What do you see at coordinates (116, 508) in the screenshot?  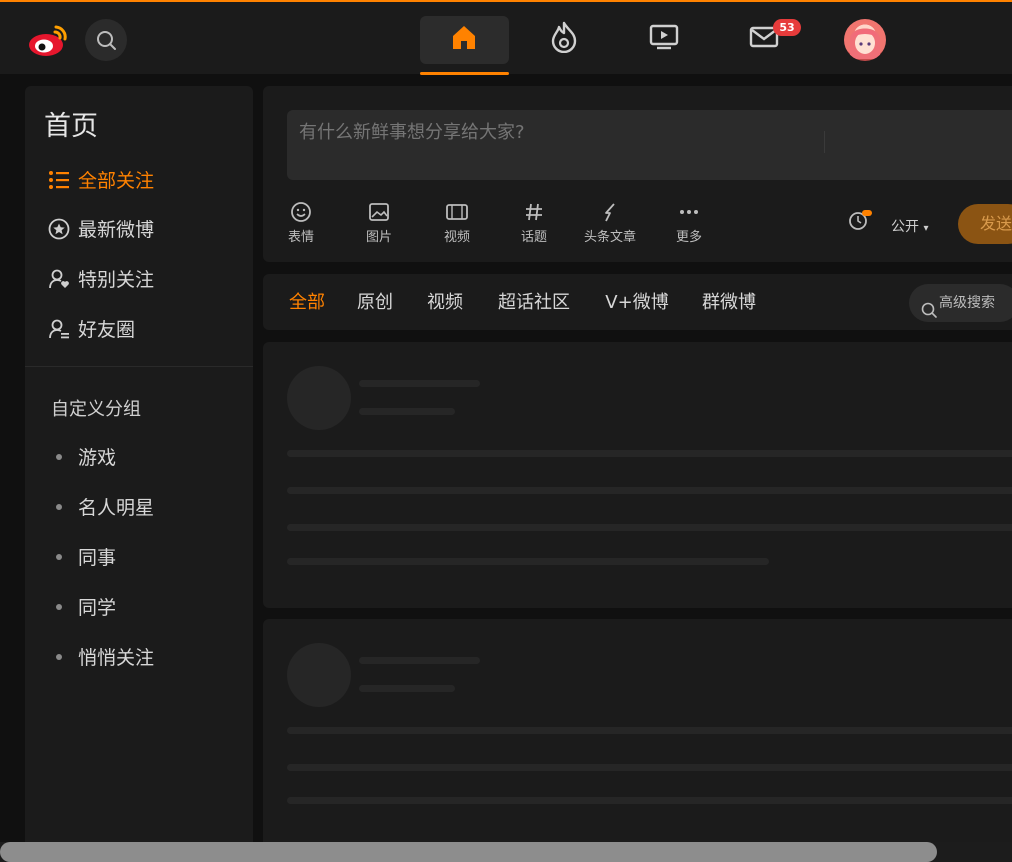 I see `group-item-label: 名人明星` at bounding box center [116, 508].